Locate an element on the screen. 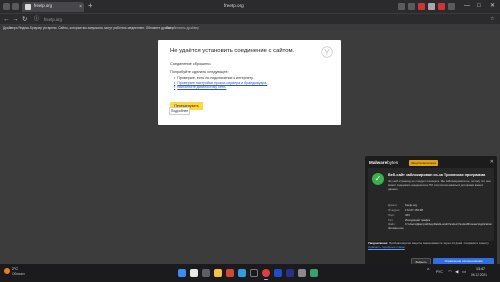  weather-temperature: 2°C is located at coordinates (15, 269).